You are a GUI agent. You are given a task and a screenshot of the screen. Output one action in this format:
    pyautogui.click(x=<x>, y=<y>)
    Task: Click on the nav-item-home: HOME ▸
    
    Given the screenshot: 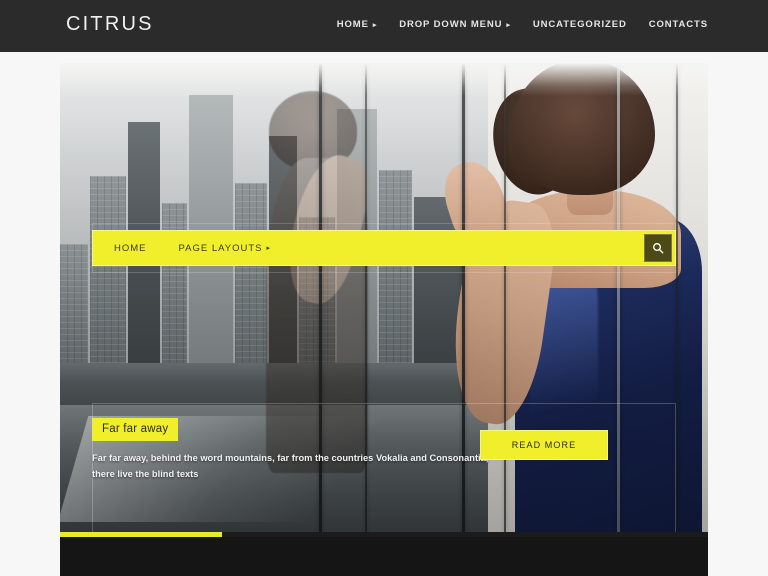 What is the action you would take?
    pyautogui.click(x=357, y=24)
    